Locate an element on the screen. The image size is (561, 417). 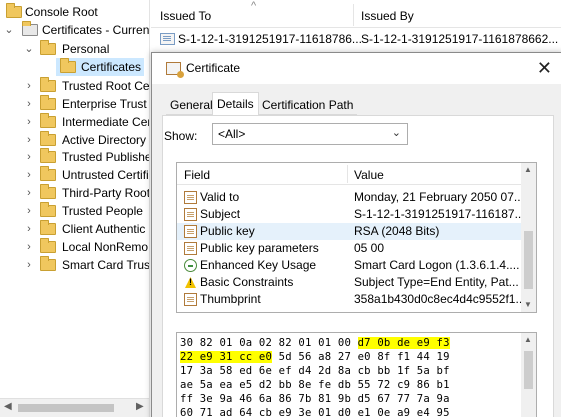
tree-item-trusted-root: › Trusted Root Cer is located at coordinates (74, 86).